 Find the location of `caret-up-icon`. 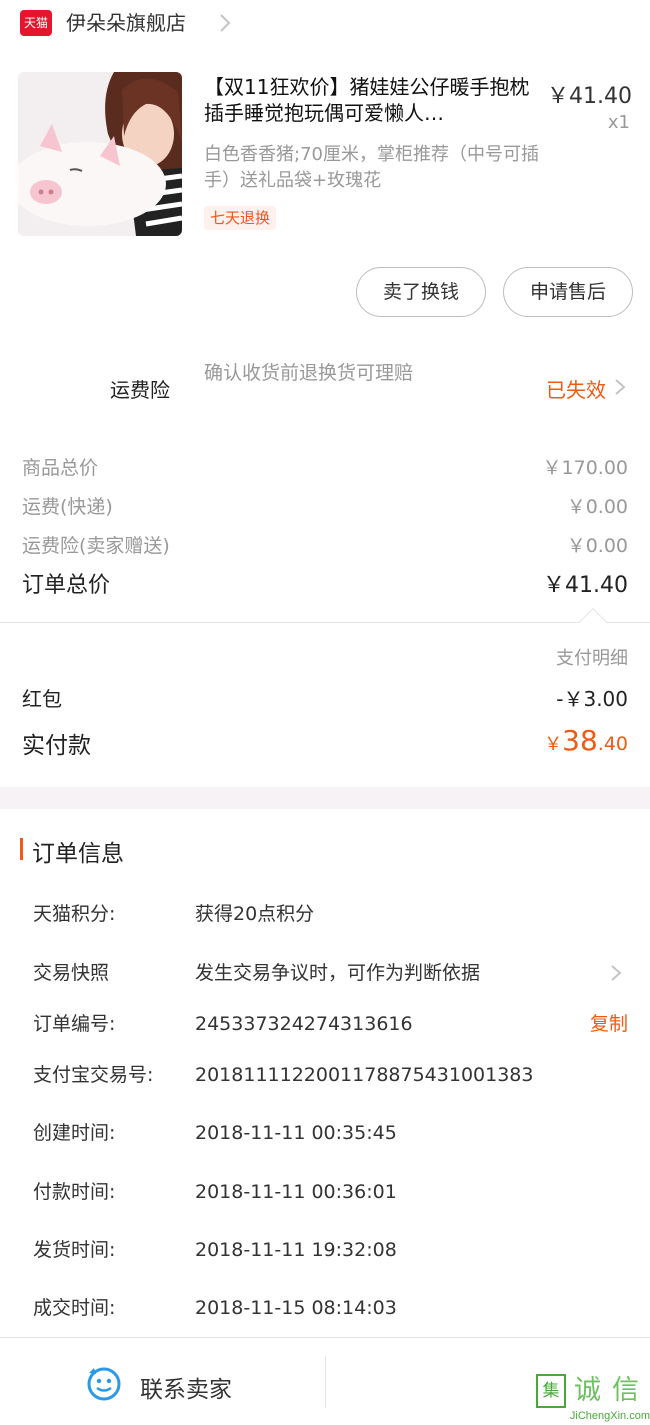

caret-up-icon is located at coordinates (593, 622).